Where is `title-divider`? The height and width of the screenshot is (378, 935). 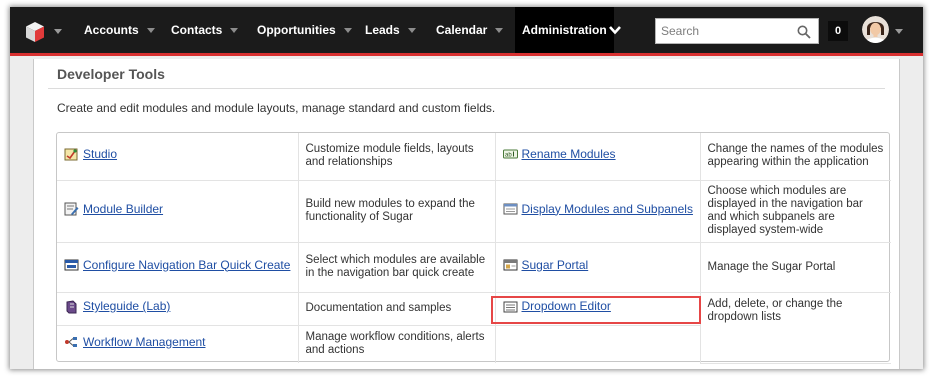
title-divider is located at coordinates (466, 88).